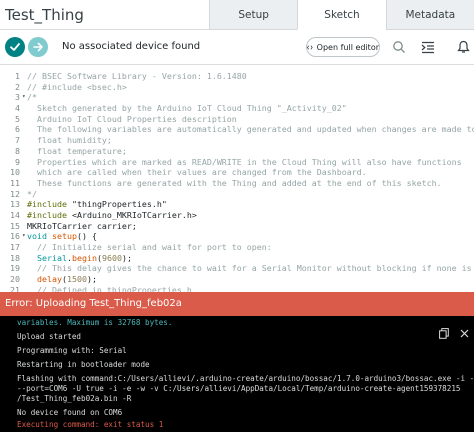 This screenshot has height=432, width=474. Describe the element at coordinates (77, 86) in the screenshot. I see `code-text: // #include <bsec.h>` at that location.